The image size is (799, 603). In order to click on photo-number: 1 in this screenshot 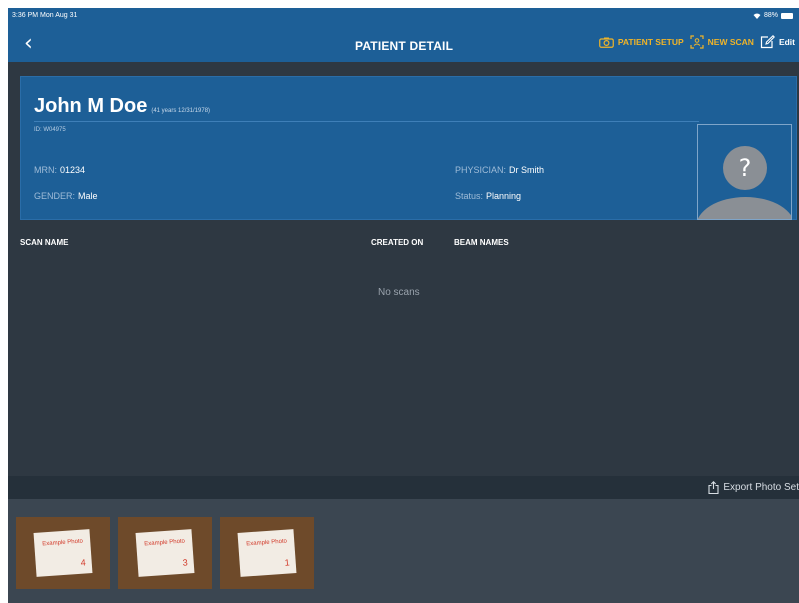, I will do `click(287, 562)`.